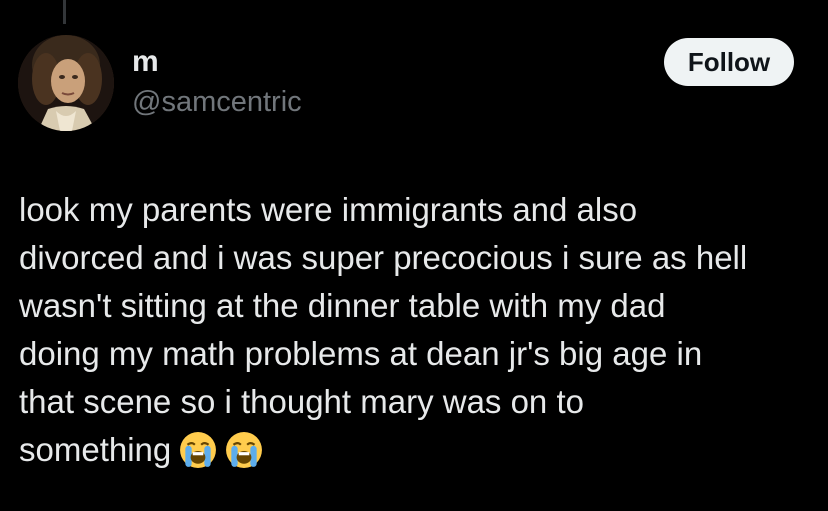 Image resolution: width=828 pixels, height=511 pixels. What do you see at coordinates (729, 62) in the screenshot?
I see `follow-button: Follow` at bounding box center [729, 62].